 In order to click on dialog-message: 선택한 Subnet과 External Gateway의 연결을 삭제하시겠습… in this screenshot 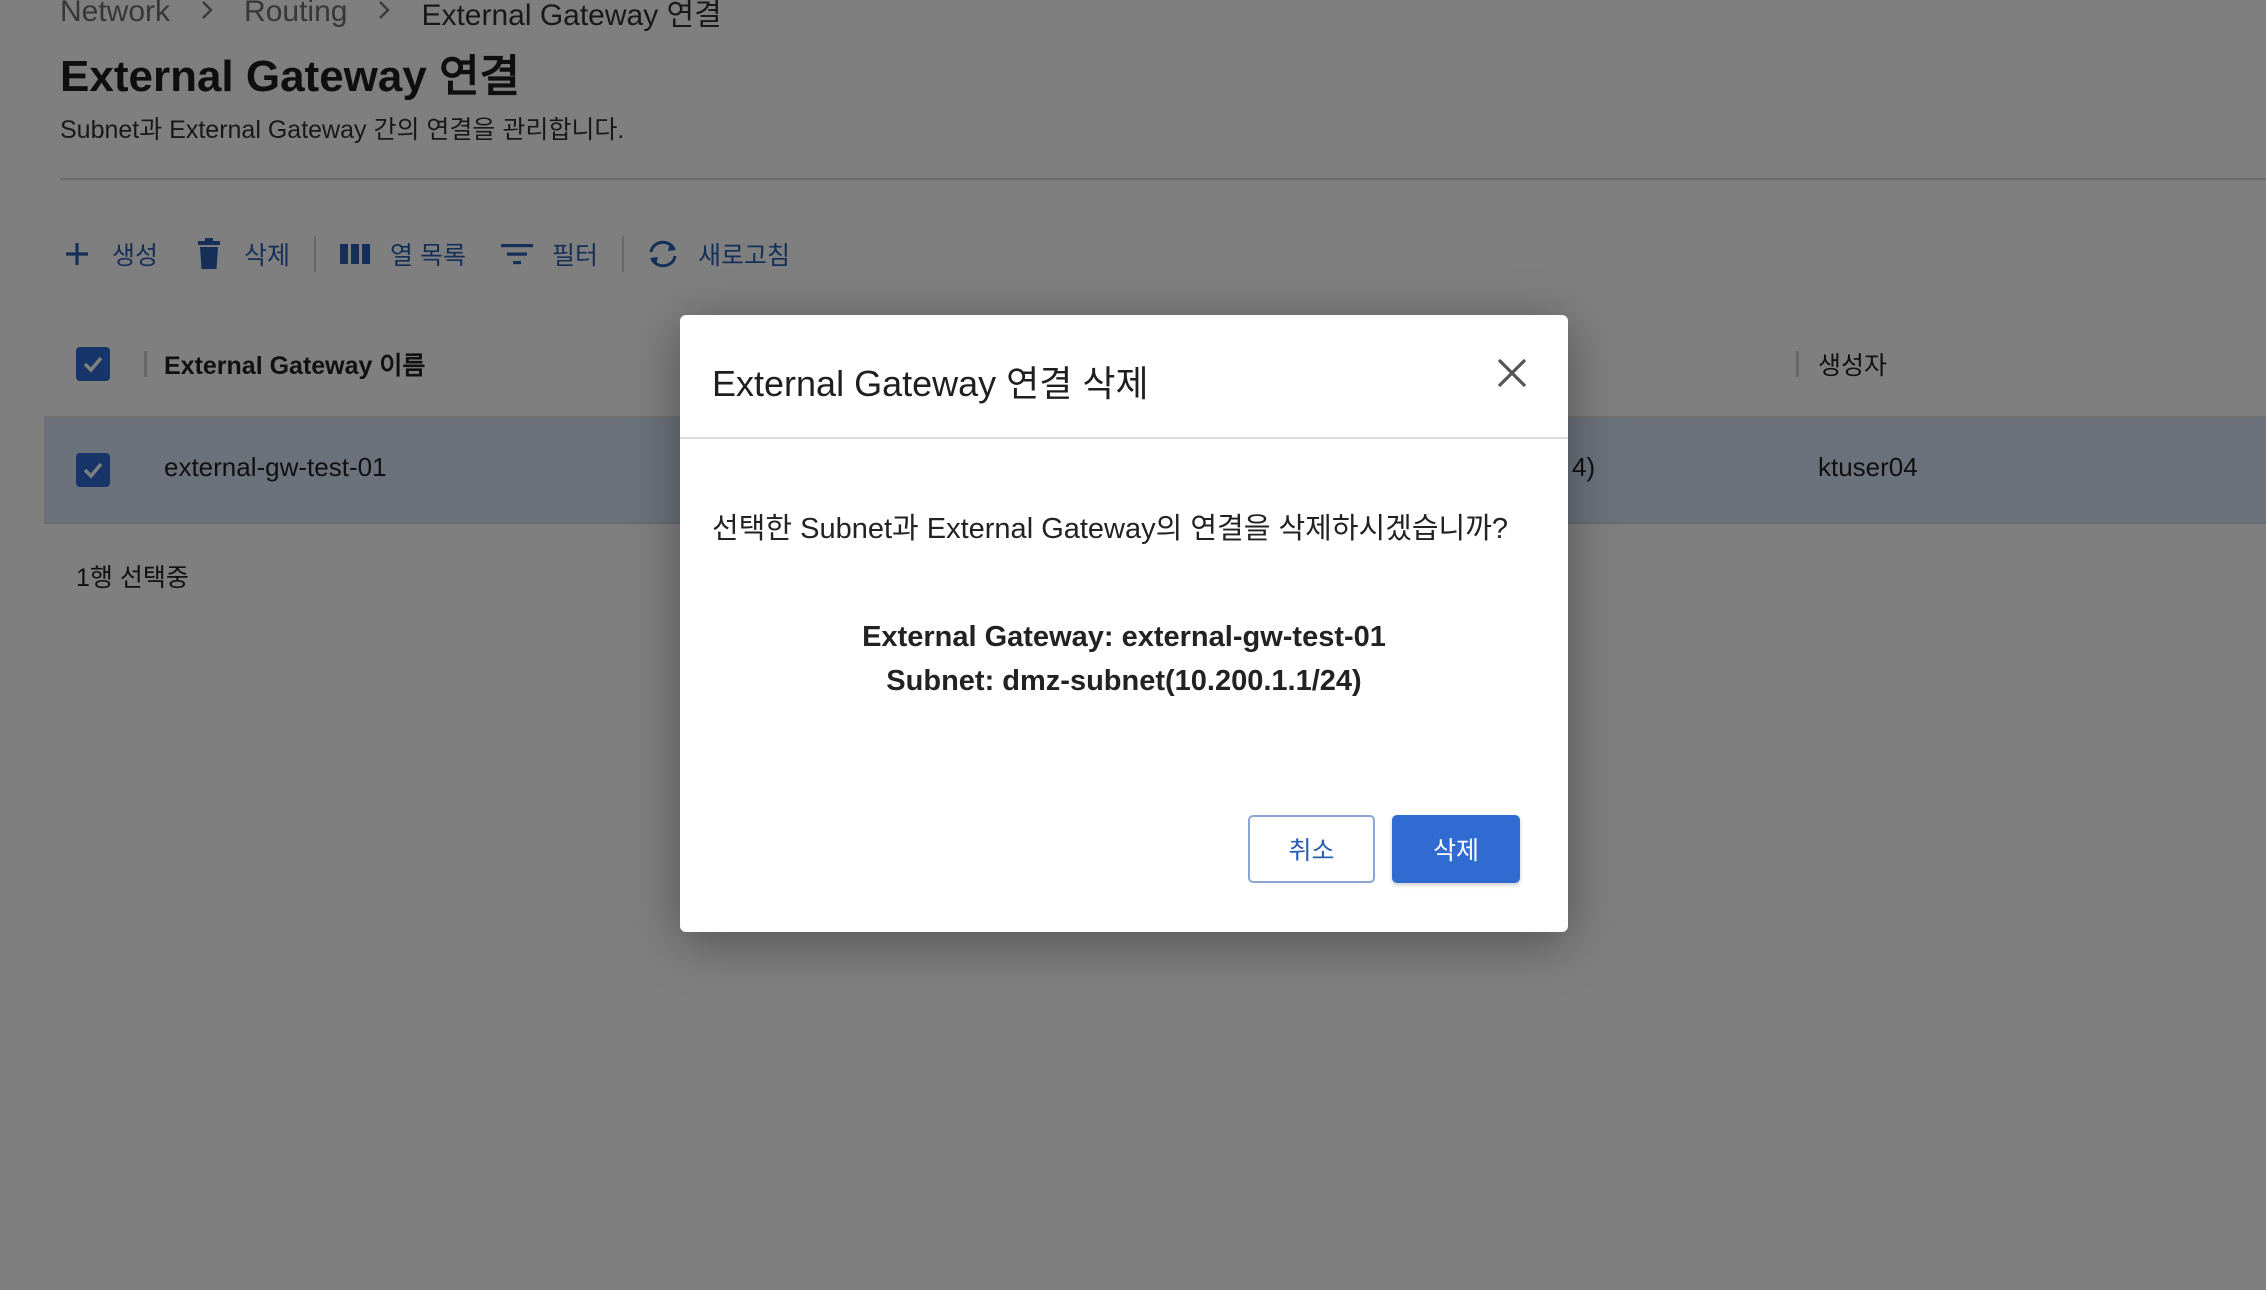, I will do `click(1110, 529)`.